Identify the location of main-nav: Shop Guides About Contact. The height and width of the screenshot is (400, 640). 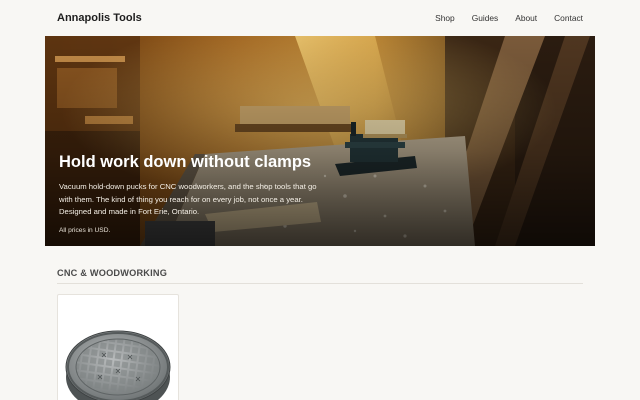
(509, 18).